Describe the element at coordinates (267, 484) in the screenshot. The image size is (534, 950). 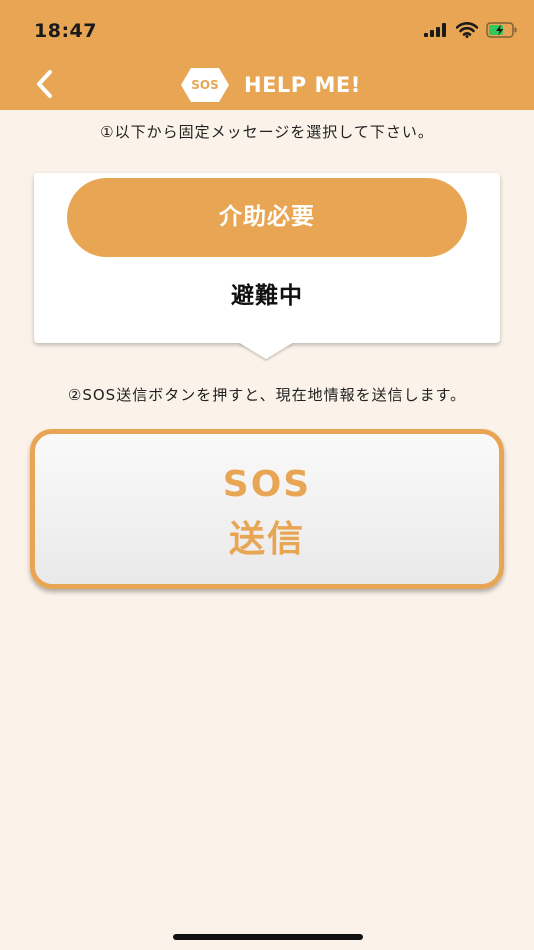
I see `sos-button-label-line1: SOS` at that location.